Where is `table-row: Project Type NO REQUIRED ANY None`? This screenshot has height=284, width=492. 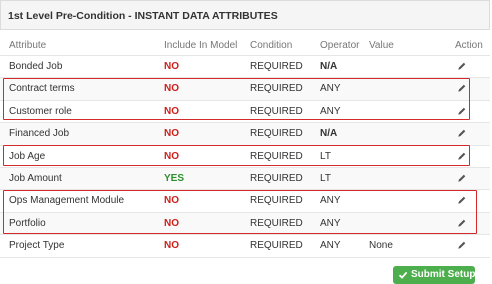 table-row: Project Type NO REQUIRED ANY None is located at coordinates (245, 246).